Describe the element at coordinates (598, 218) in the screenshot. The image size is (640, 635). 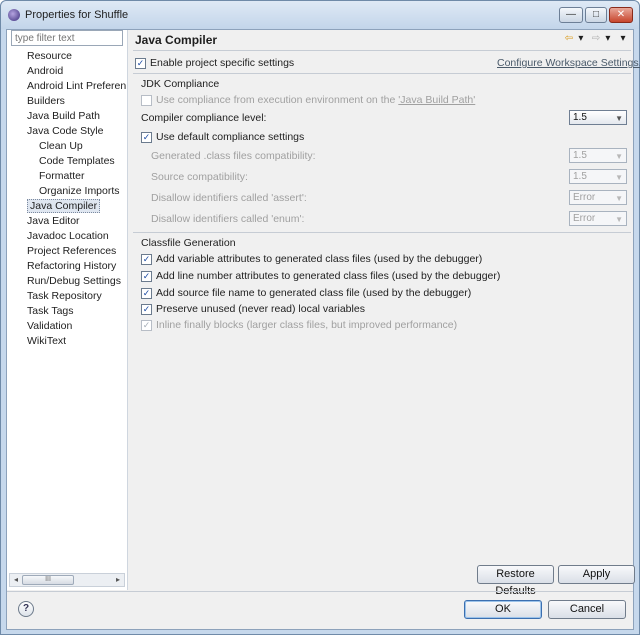
I see `disallow-enum-select: Error ▼` at that location.